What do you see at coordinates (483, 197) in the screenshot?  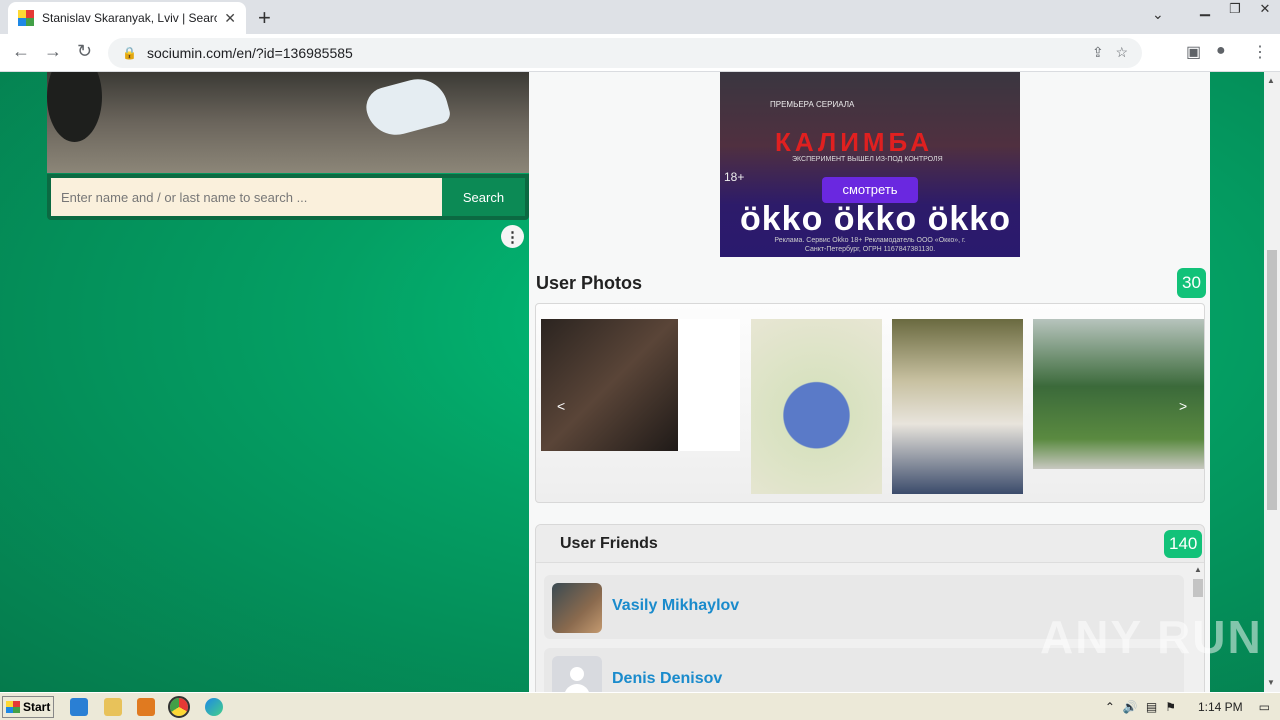 I see `search-button: Search` at bounding box center [483, 197].